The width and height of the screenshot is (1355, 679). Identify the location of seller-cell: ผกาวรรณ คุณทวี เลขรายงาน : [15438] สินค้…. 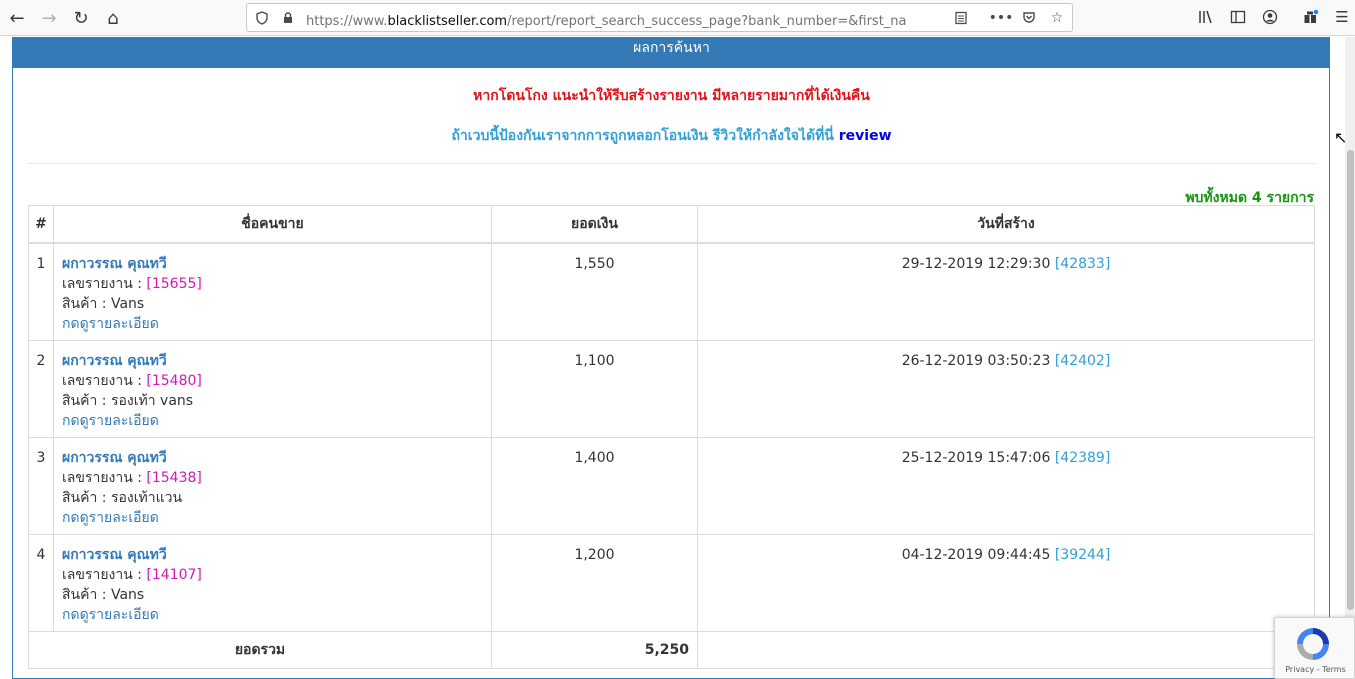
(272, 485).